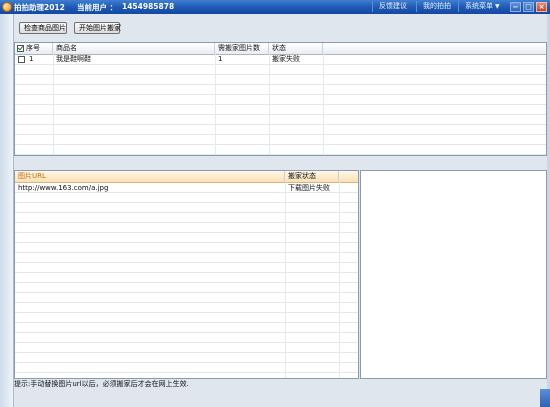 The image size is (550, 407). What do you see at coordinates (296, 48) in the screenshot?
I see `header-status: 状态` at bounding box center [296, 48].